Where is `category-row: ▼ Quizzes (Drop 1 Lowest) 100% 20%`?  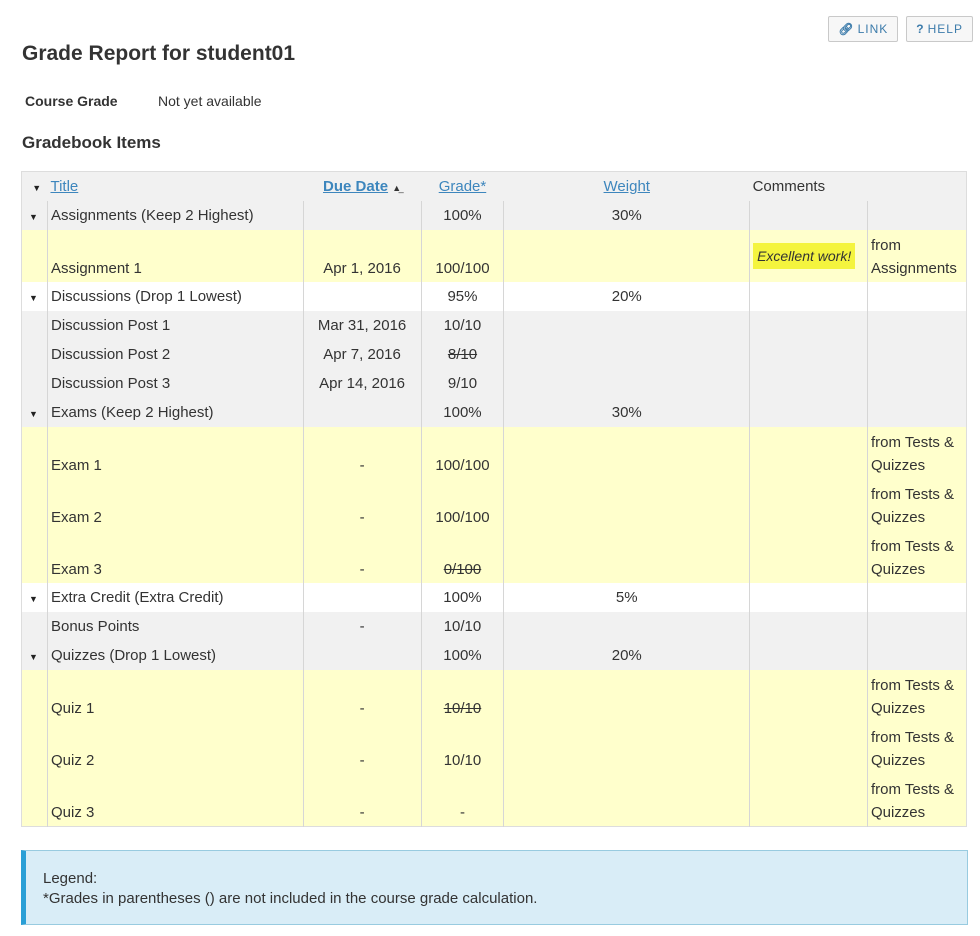
category-row: ▼ Quizzes (Drop 1 Lowest) 100% 20% is located at coordinates (494, 655).